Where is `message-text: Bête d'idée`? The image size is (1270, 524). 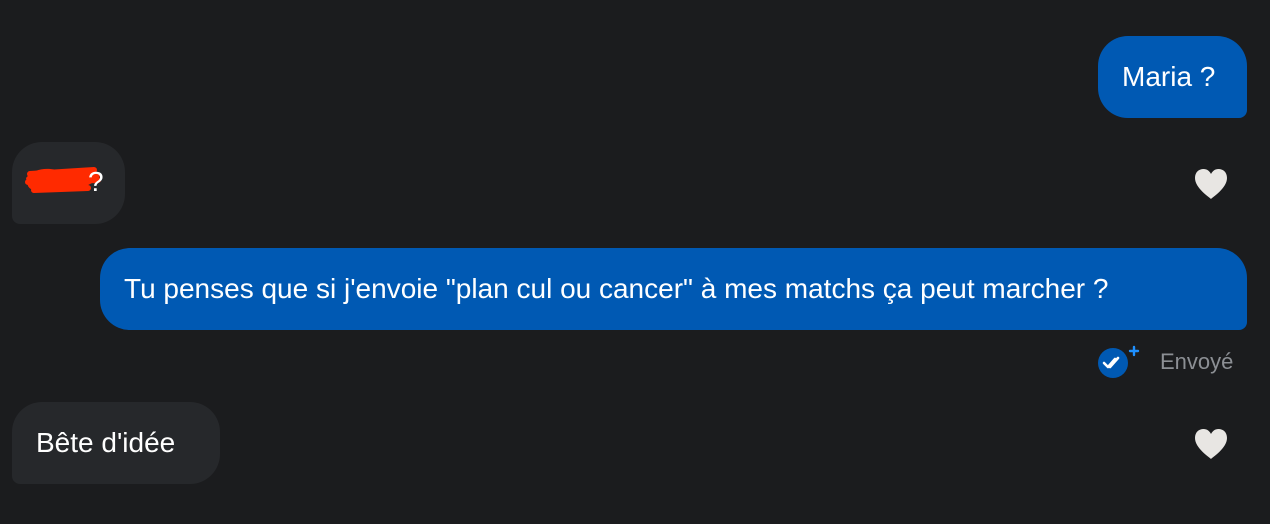
message-text: Bête d'idée is located at coordinates (106, 442).